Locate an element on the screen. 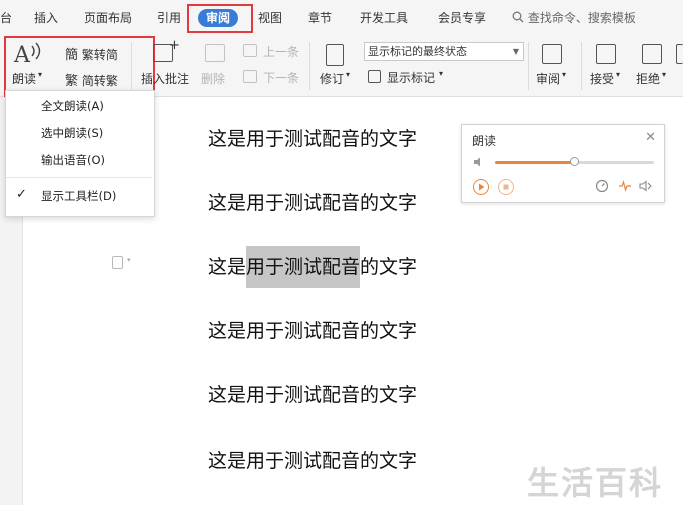 Image resolution: width=683 pixels, height=505 pixels. more-tools-icon is located at coordinates (679, 54).